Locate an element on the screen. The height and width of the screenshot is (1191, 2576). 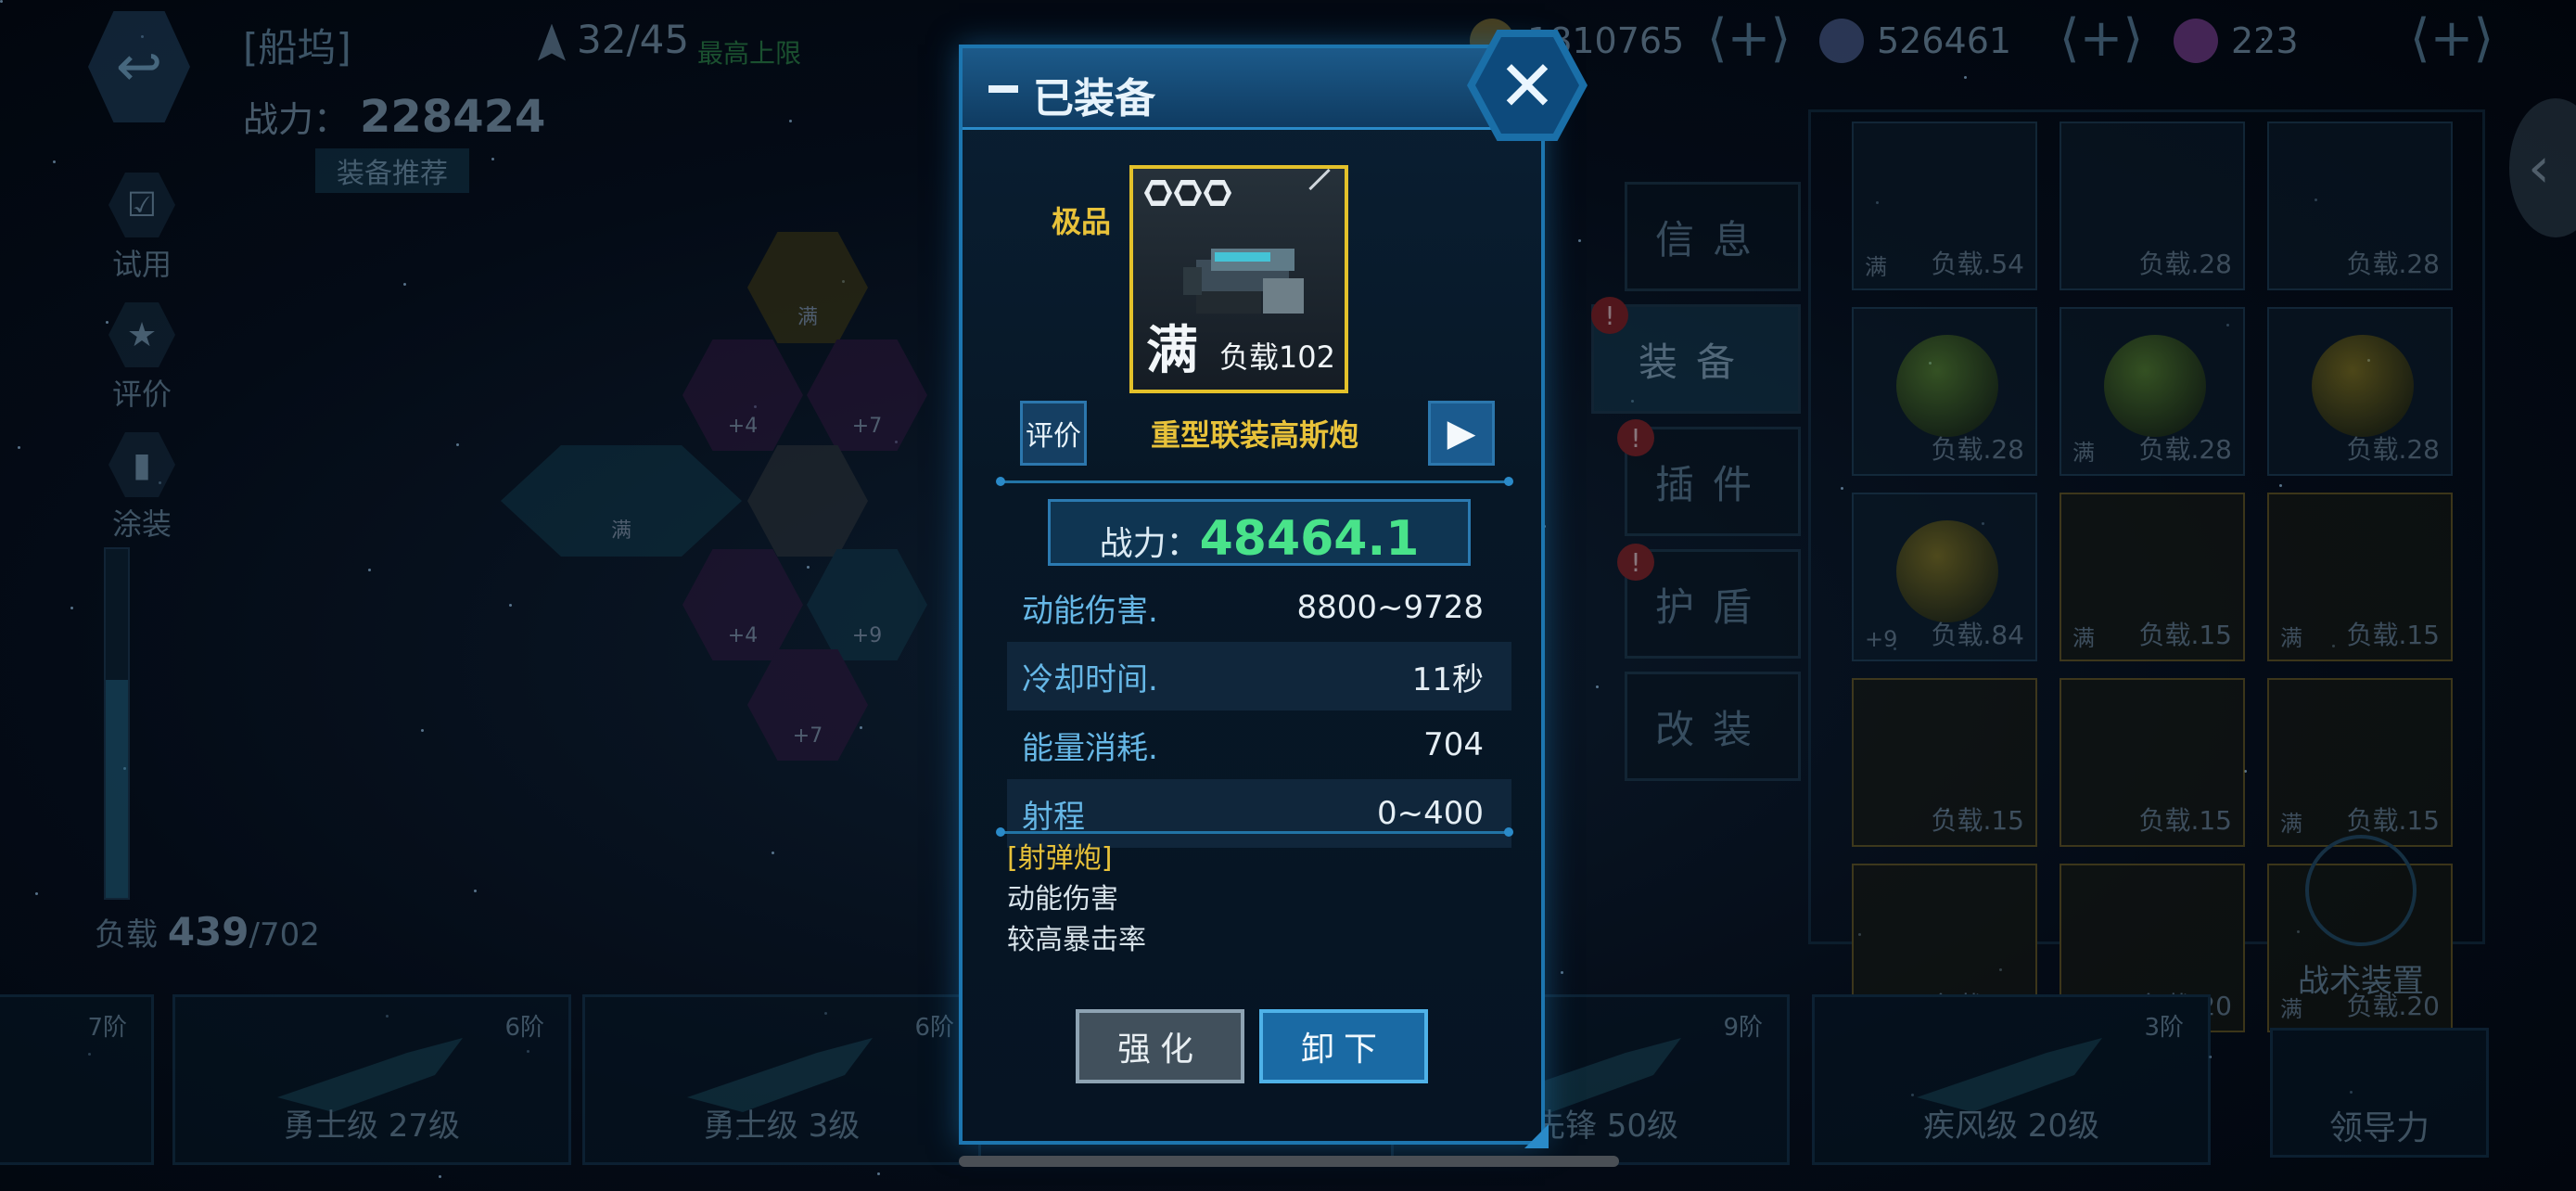
ship-rank: 7阶 is located at coordinates (107, 1028).